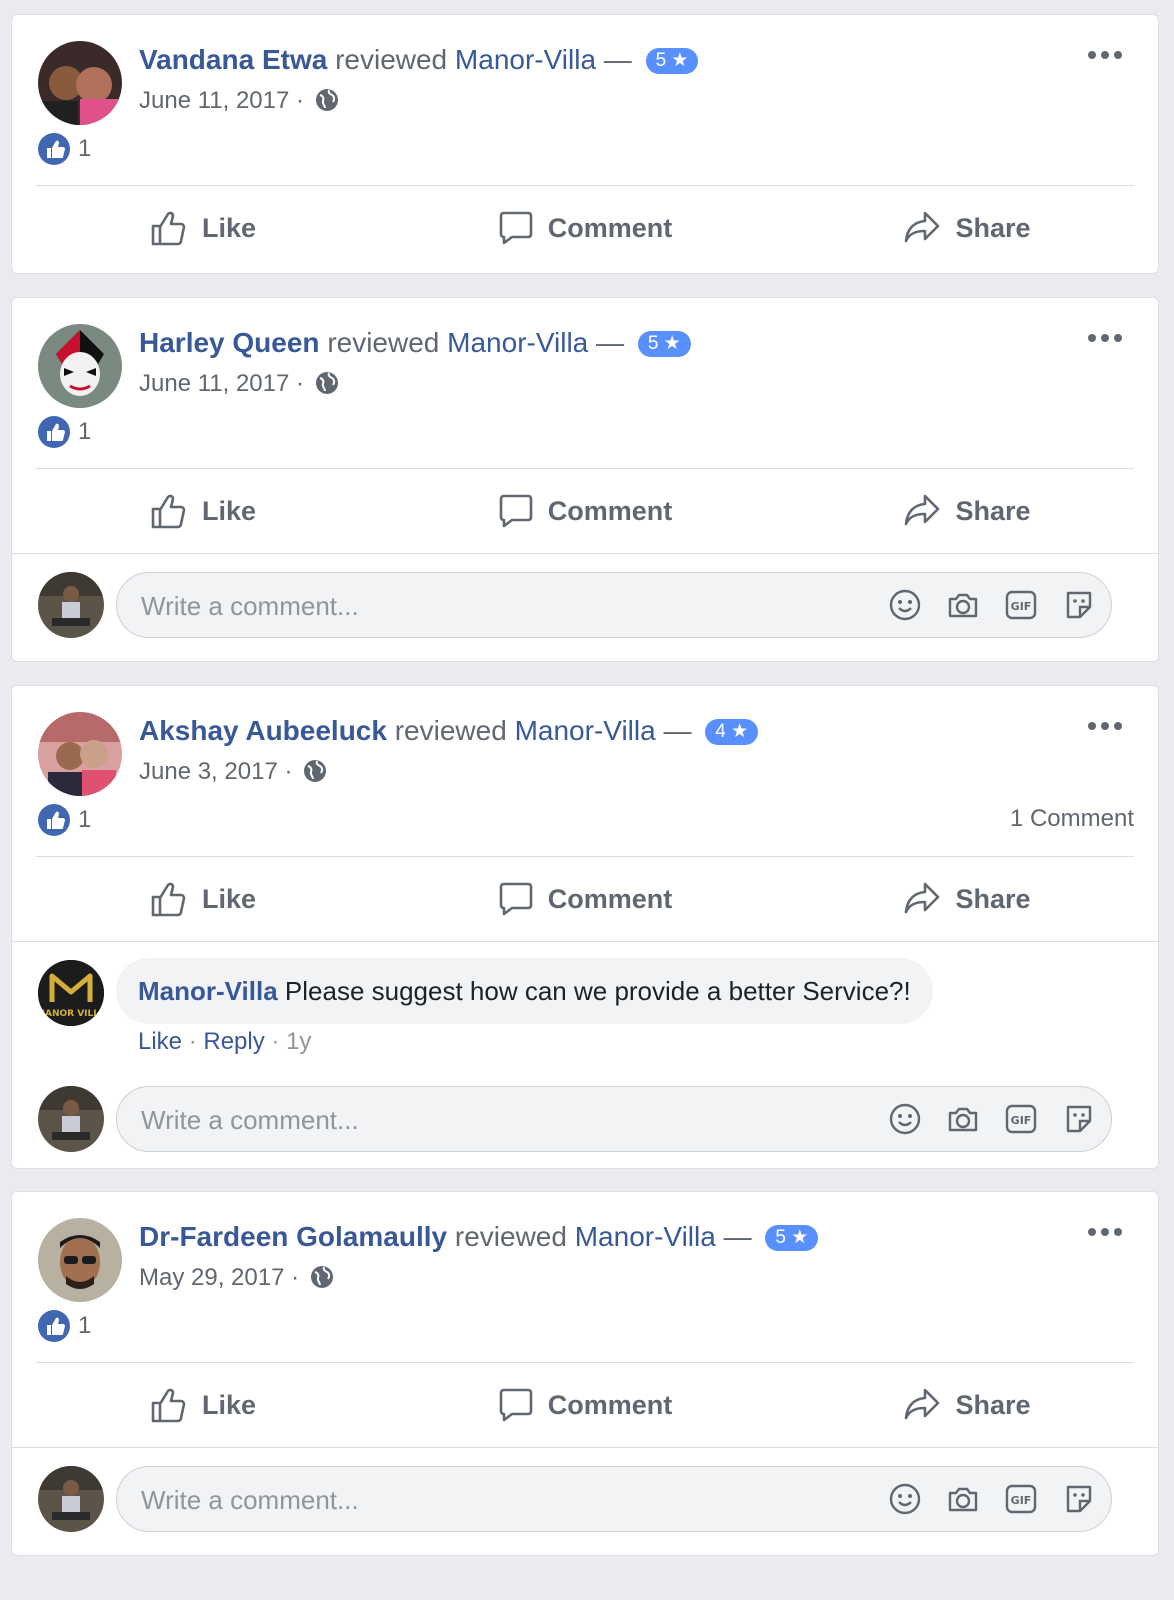 The height and width of the screenshot is (1600, 1174). I want to click on review-meta: June 11, 2017 ·, so click(239, 101).